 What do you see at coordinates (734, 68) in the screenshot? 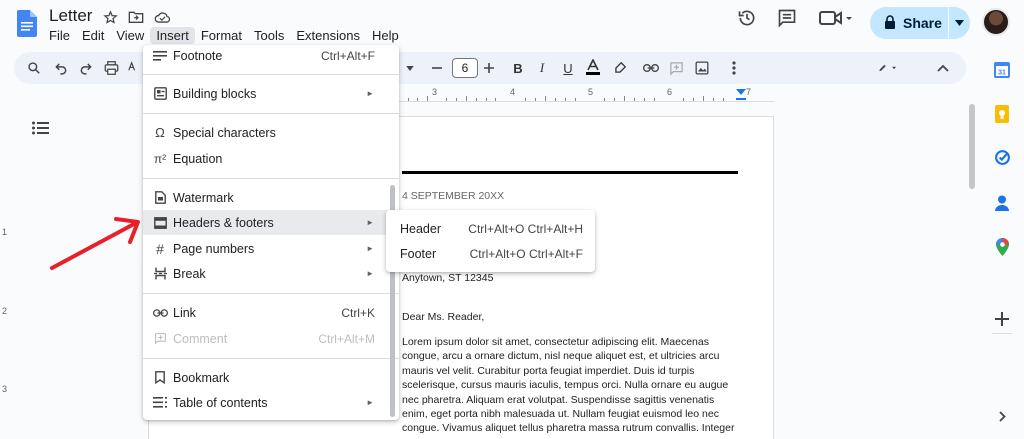
I see `more-options-icon` at bounding box center [734, 68].